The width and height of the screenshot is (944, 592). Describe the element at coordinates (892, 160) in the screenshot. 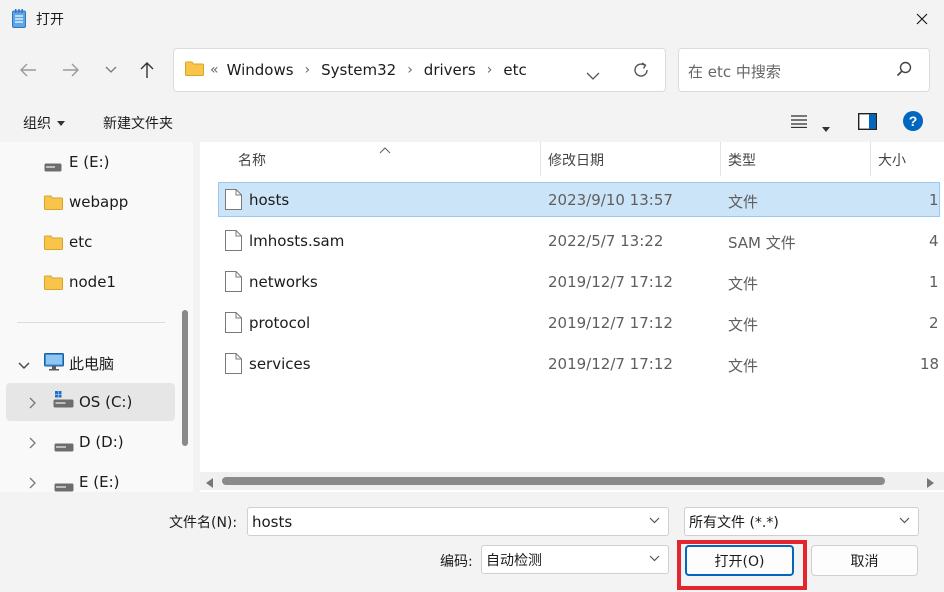

I see `column-header-size: 大小` at that location.